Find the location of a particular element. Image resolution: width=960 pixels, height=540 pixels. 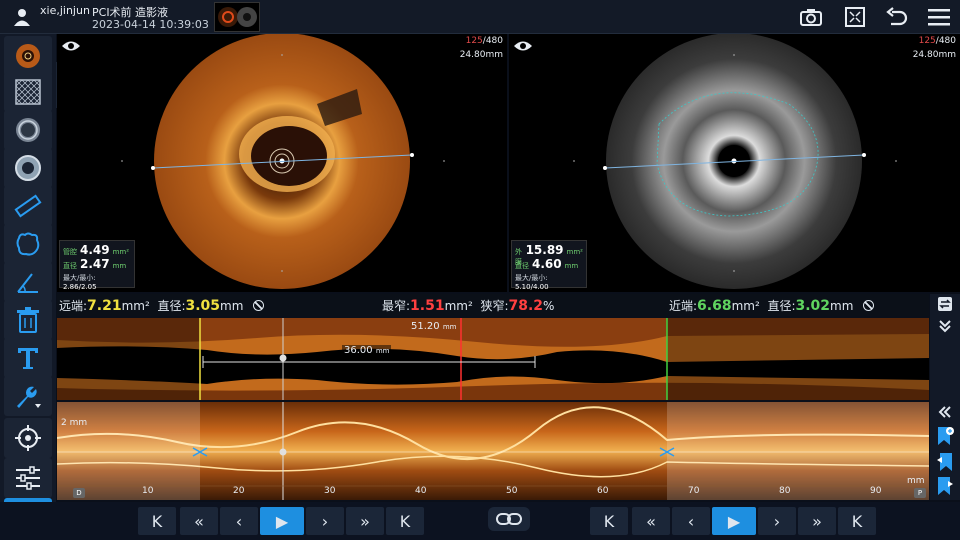

camera-button is located at coordinates (811, 17).